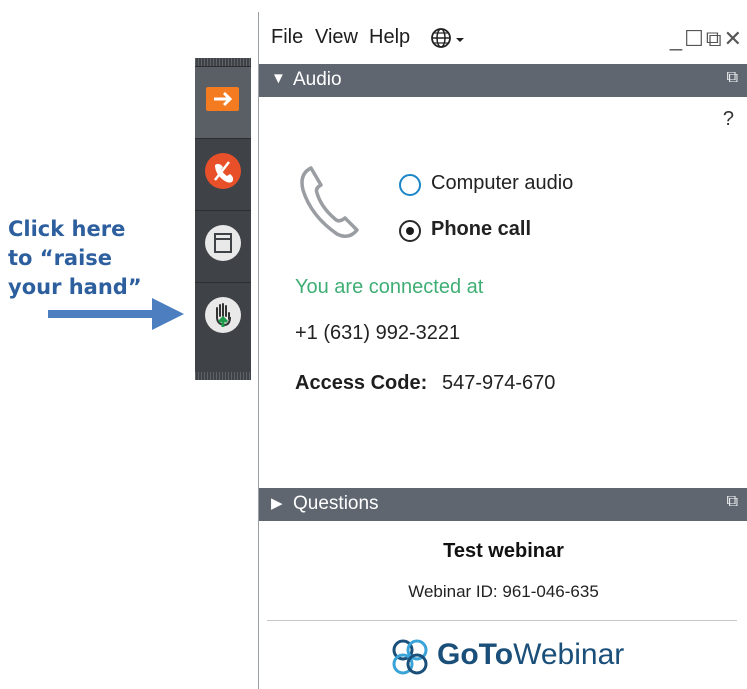  What do you see at coordinates (695, 38) in the screenshot?
I see `maximize-icon: ☐` at bounding box center [695, 38].